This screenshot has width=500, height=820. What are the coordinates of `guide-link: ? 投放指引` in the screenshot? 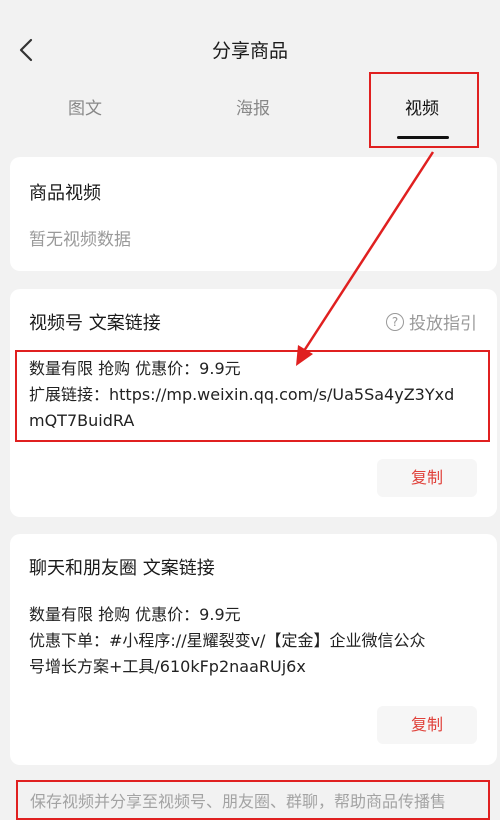 It's located at (431, 321).